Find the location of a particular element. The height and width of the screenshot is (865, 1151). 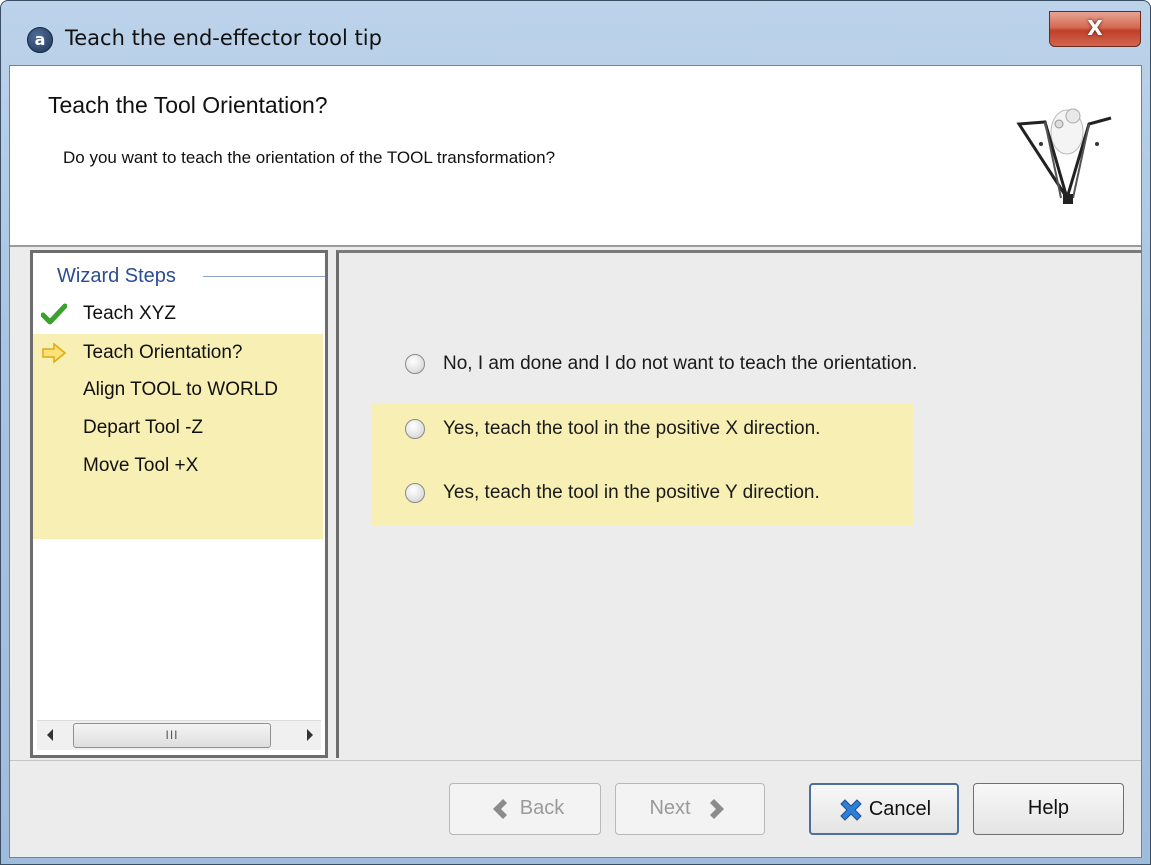

window-title: Teach the end-effector tool tip is located at coordinates (223, 38).